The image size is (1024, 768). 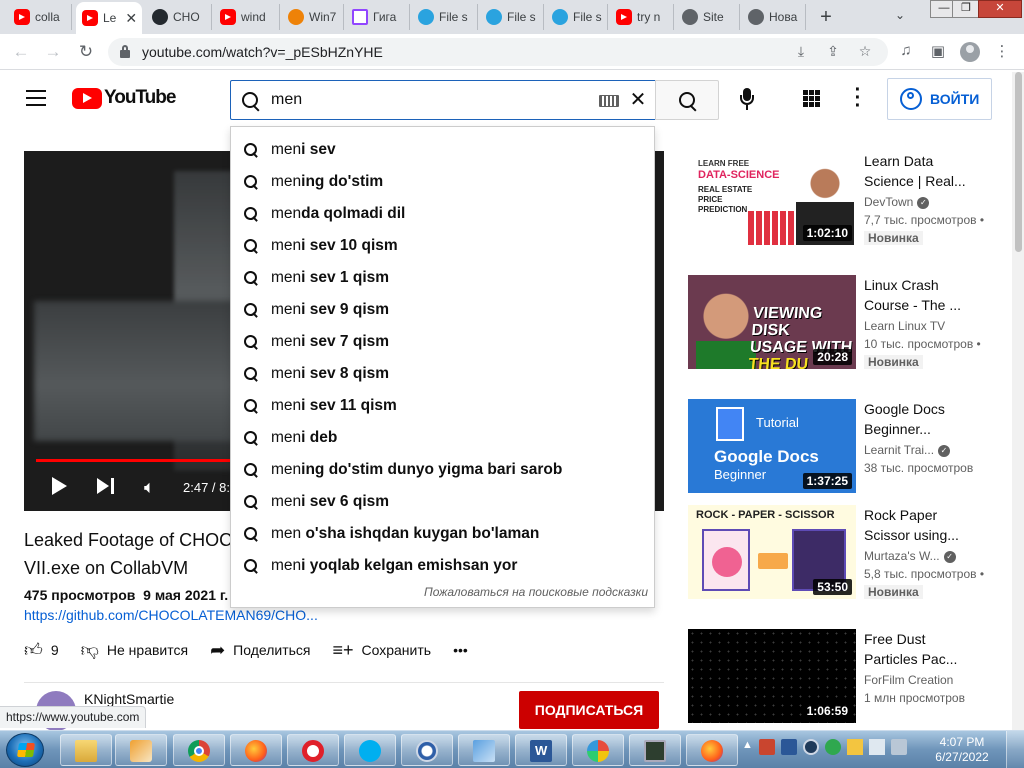 What do you see at coordinates (21, 52) in the screenshot?
I see `back-button: ←` at bounding box center [21, 52].